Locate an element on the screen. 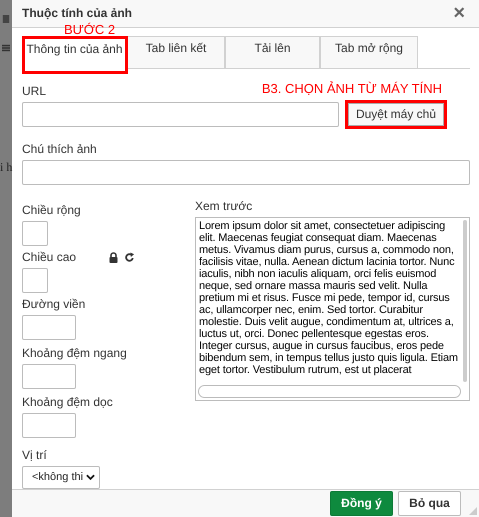 Image resolution: width=479 pixels, height=517 pixels. field-label: Chú thích ảnh is located at coordinates (59, 149).